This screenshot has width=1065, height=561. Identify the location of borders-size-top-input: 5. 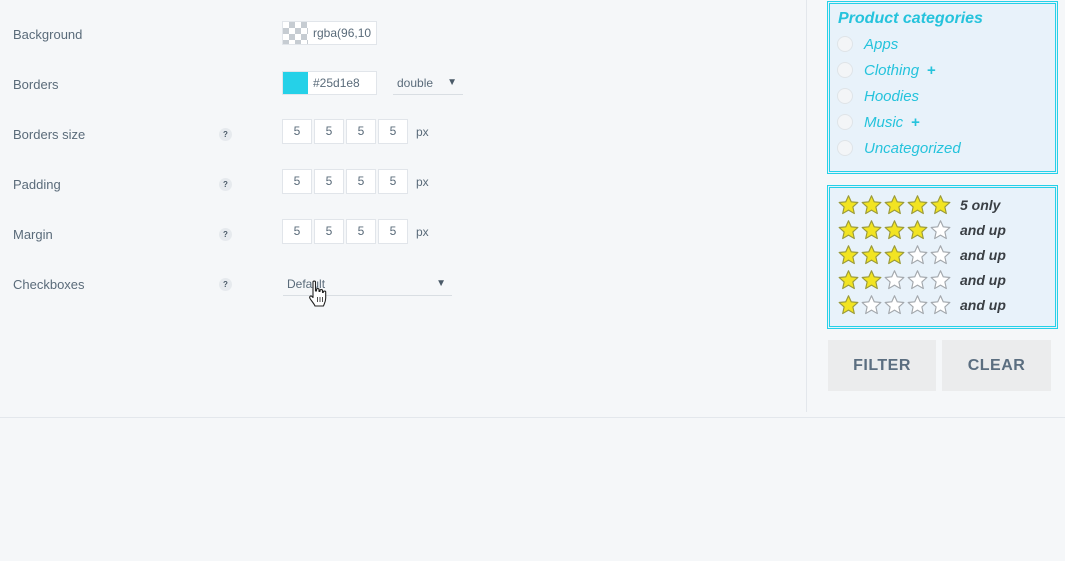
(297, 131).